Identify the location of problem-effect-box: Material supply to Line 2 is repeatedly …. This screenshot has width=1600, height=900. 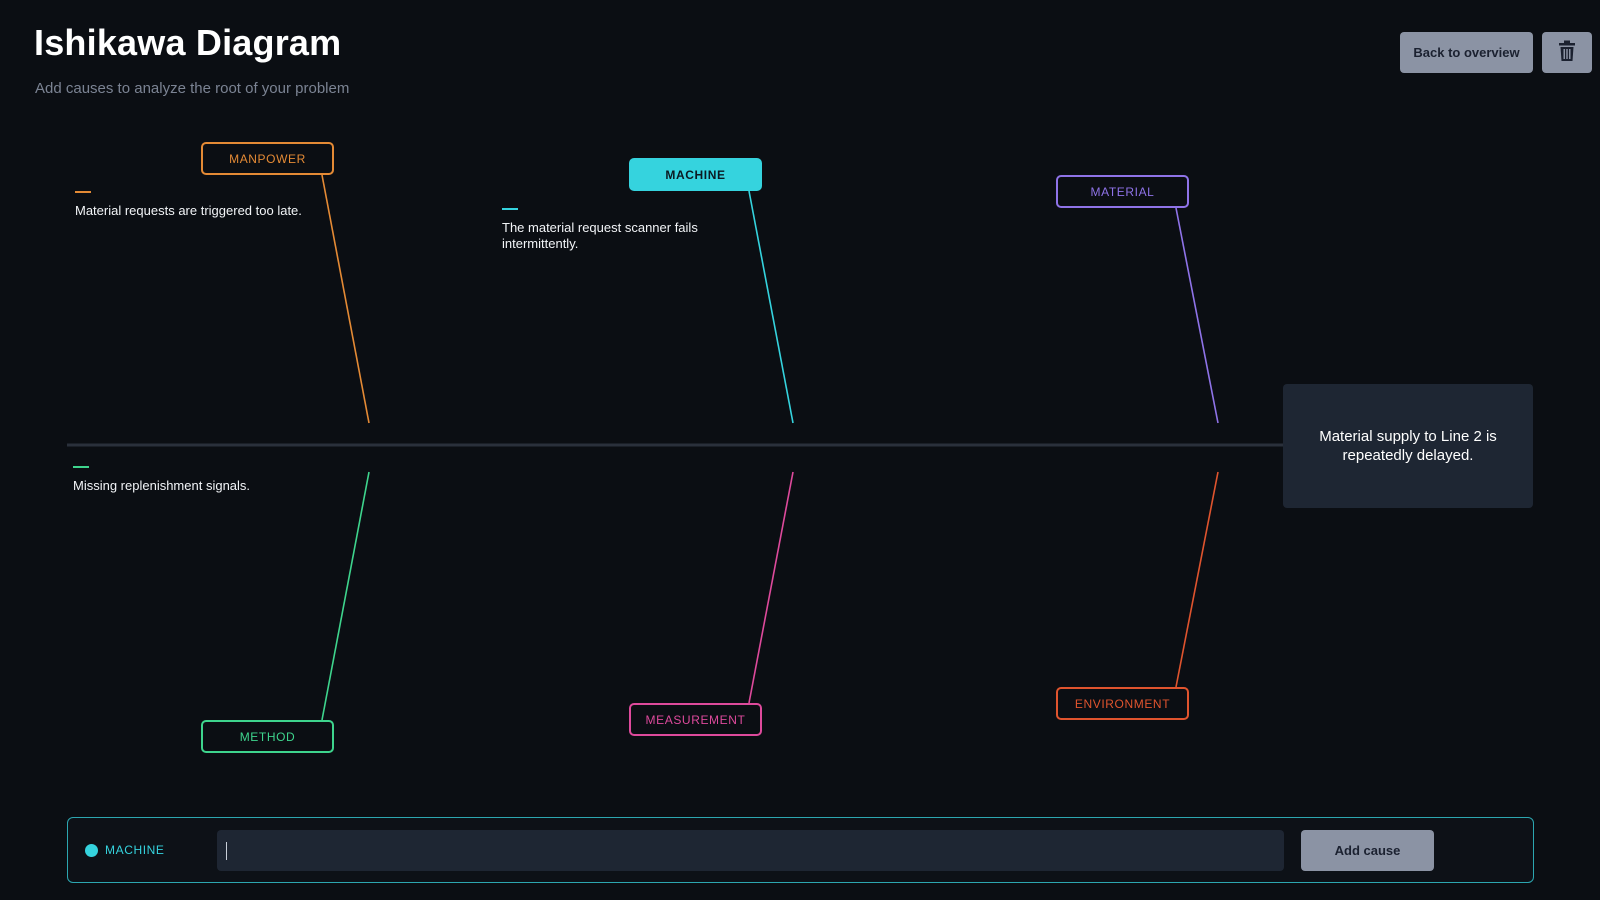
(1408, 446).